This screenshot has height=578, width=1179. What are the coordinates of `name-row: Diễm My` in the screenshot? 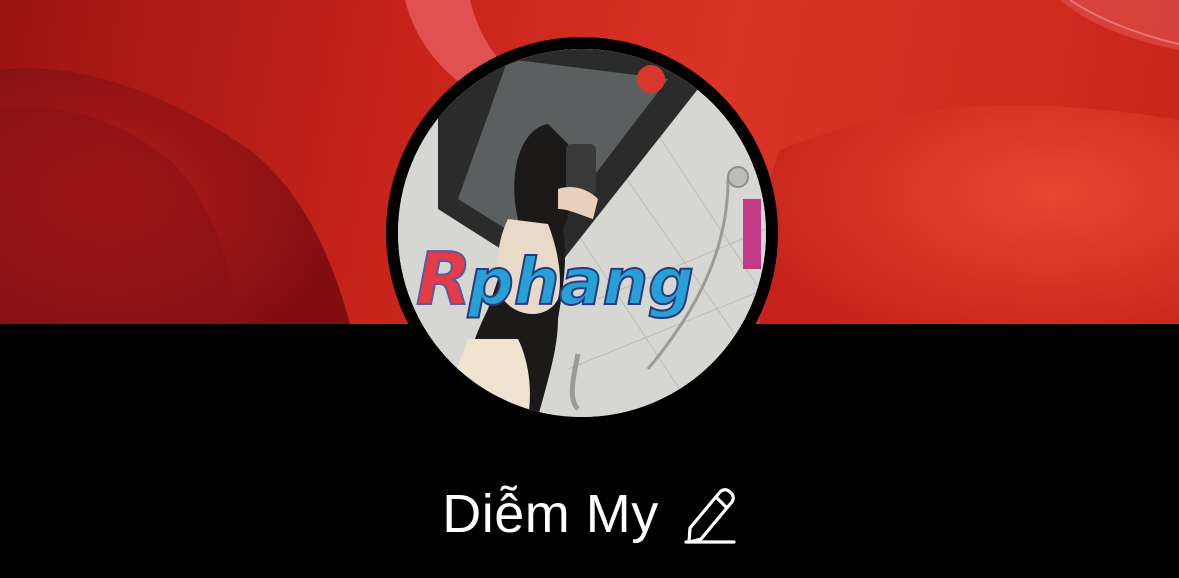 It's located at (589, 514).